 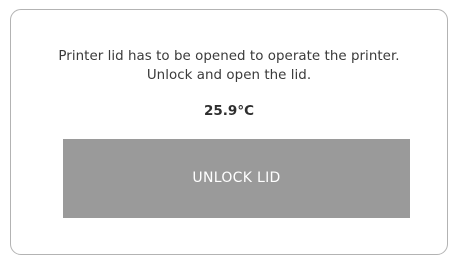 What do you see at coordinates (229, 111) in the screenshot?
I see `temperature-readout: 25.9°C` at bounding box center [229, 111].